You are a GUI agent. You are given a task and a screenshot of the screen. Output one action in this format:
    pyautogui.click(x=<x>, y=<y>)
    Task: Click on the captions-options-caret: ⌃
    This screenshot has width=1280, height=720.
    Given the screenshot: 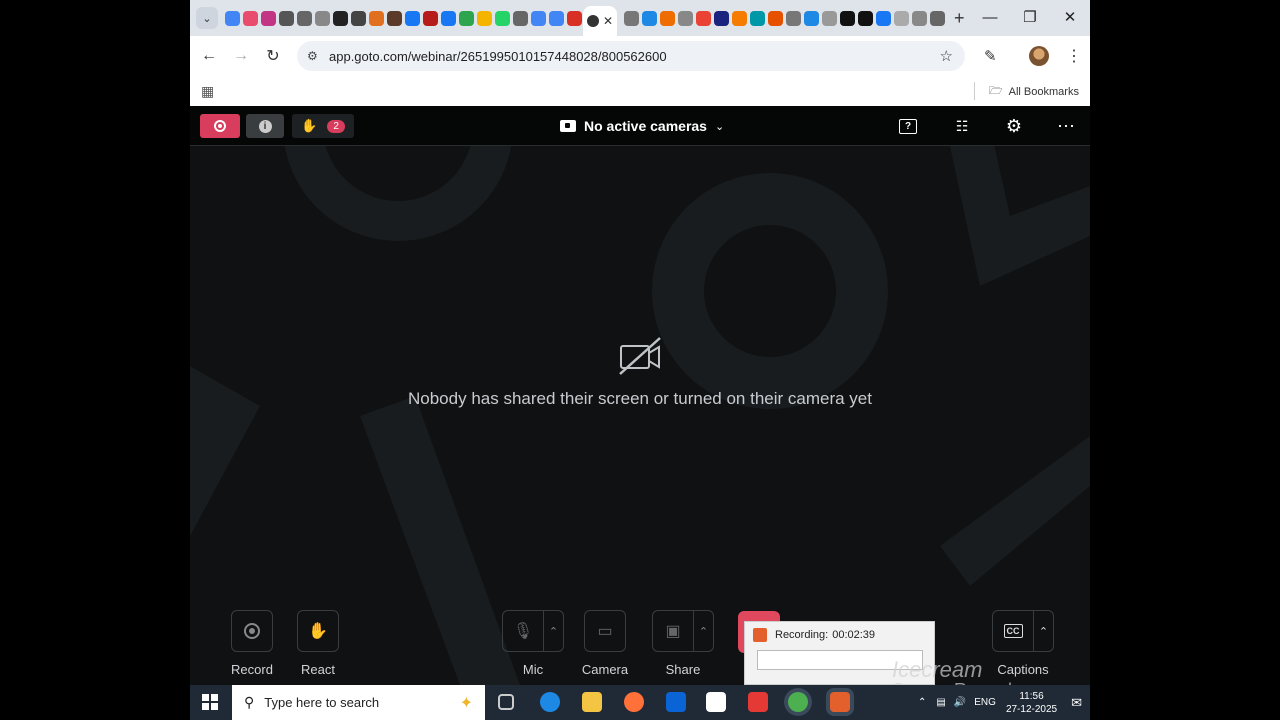 What is the action you would take?
    pyautogui.click(x=1044, y=631)
    